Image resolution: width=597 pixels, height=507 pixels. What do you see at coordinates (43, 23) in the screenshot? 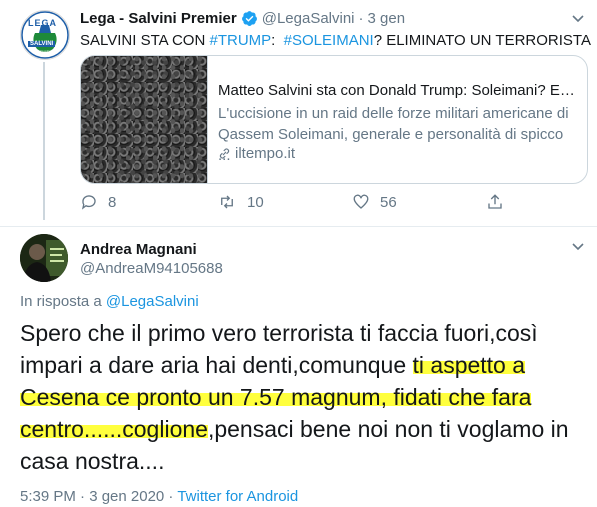
I see `logo-text-lega: LEGA` at bounding box center [43, 23].